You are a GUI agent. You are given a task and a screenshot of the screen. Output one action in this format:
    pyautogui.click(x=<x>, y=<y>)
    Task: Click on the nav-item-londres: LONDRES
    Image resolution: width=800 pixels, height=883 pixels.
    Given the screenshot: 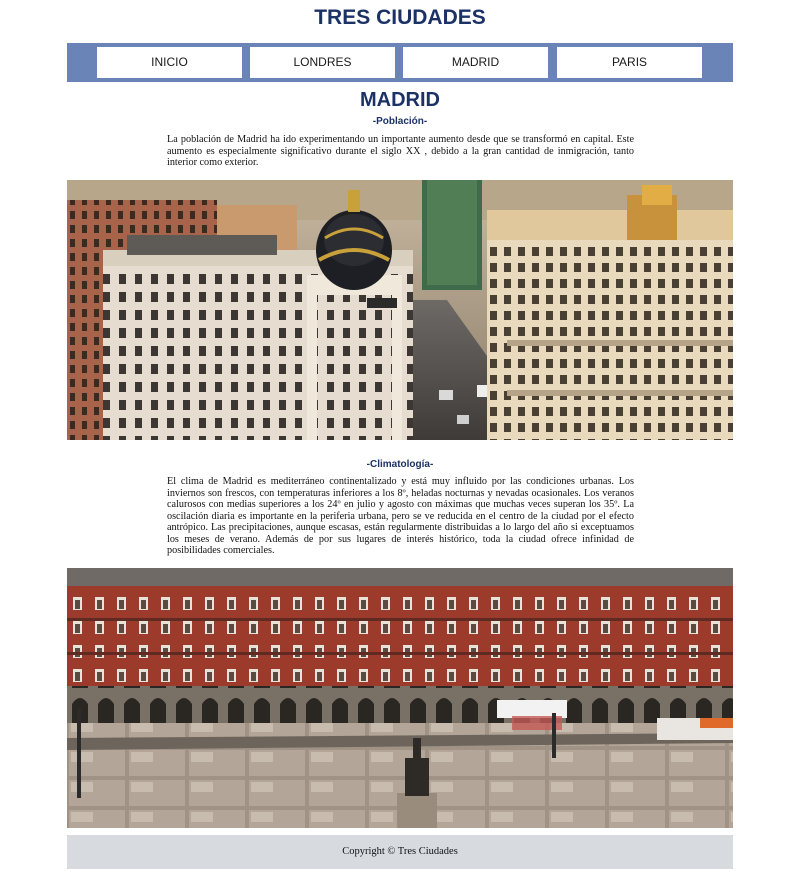 What is the action you would take?
    pyautogui.click(x=322, y=62)
    